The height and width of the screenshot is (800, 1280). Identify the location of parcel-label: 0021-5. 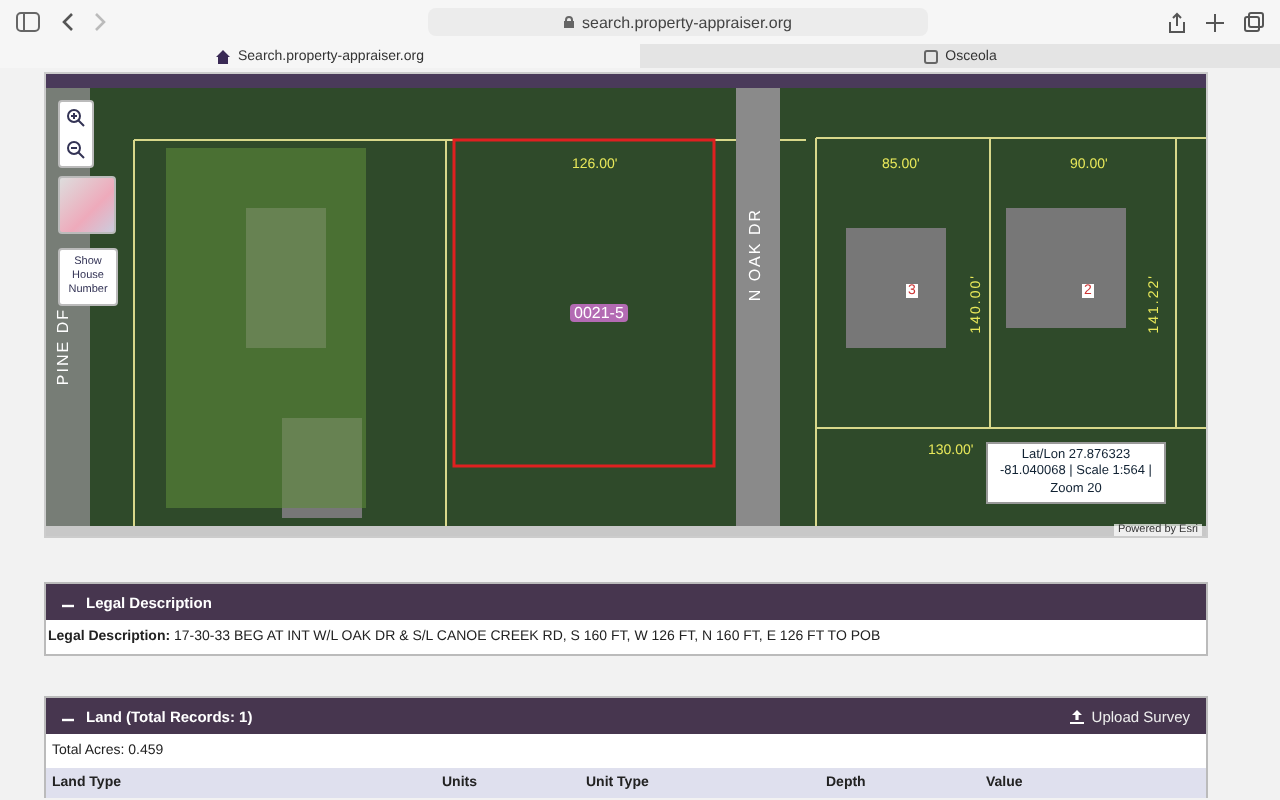
(599, 313).